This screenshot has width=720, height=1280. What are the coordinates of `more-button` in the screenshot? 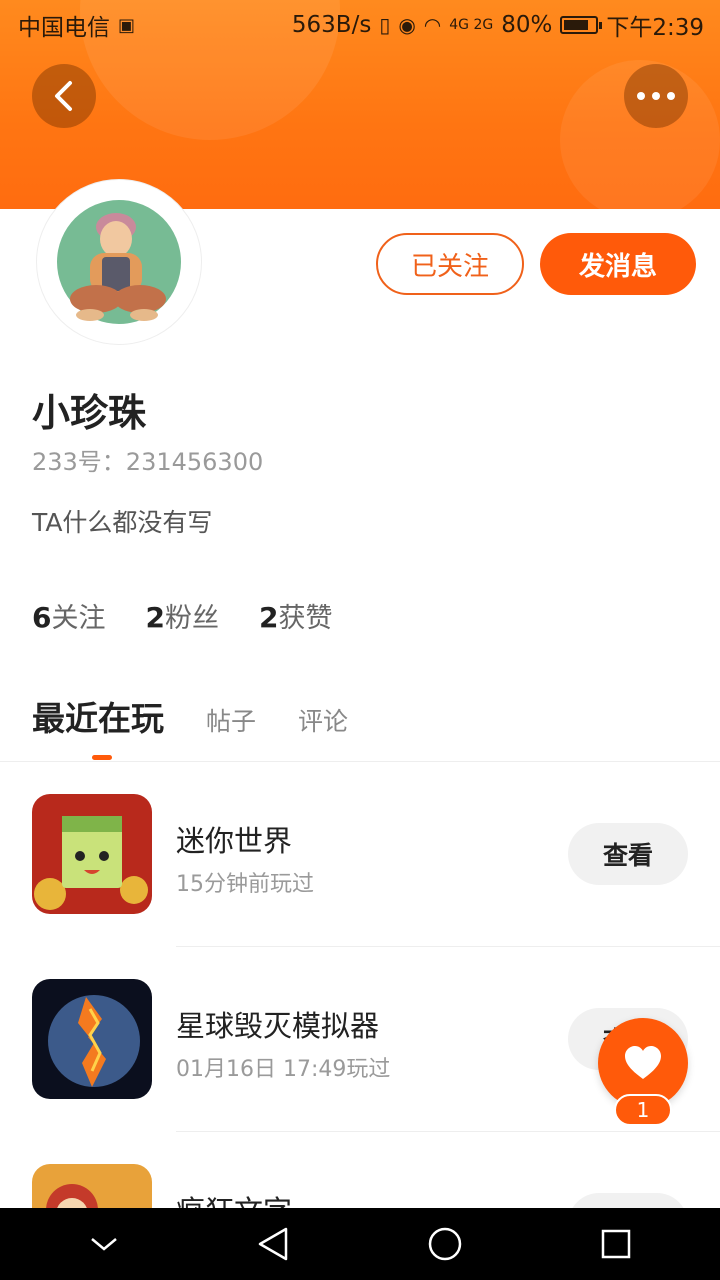 It's located at (656, 96).